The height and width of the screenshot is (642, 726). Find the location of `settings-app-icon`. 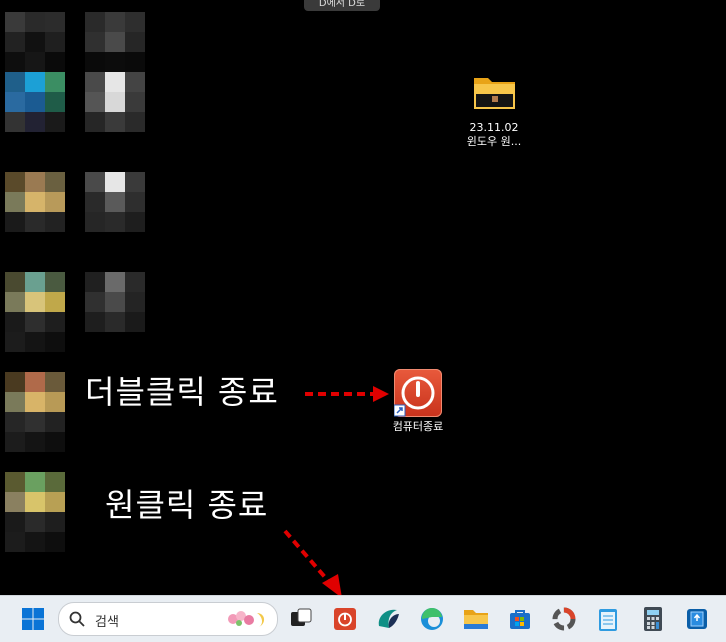

settings-app-icon is located at coordinates (564, 619).